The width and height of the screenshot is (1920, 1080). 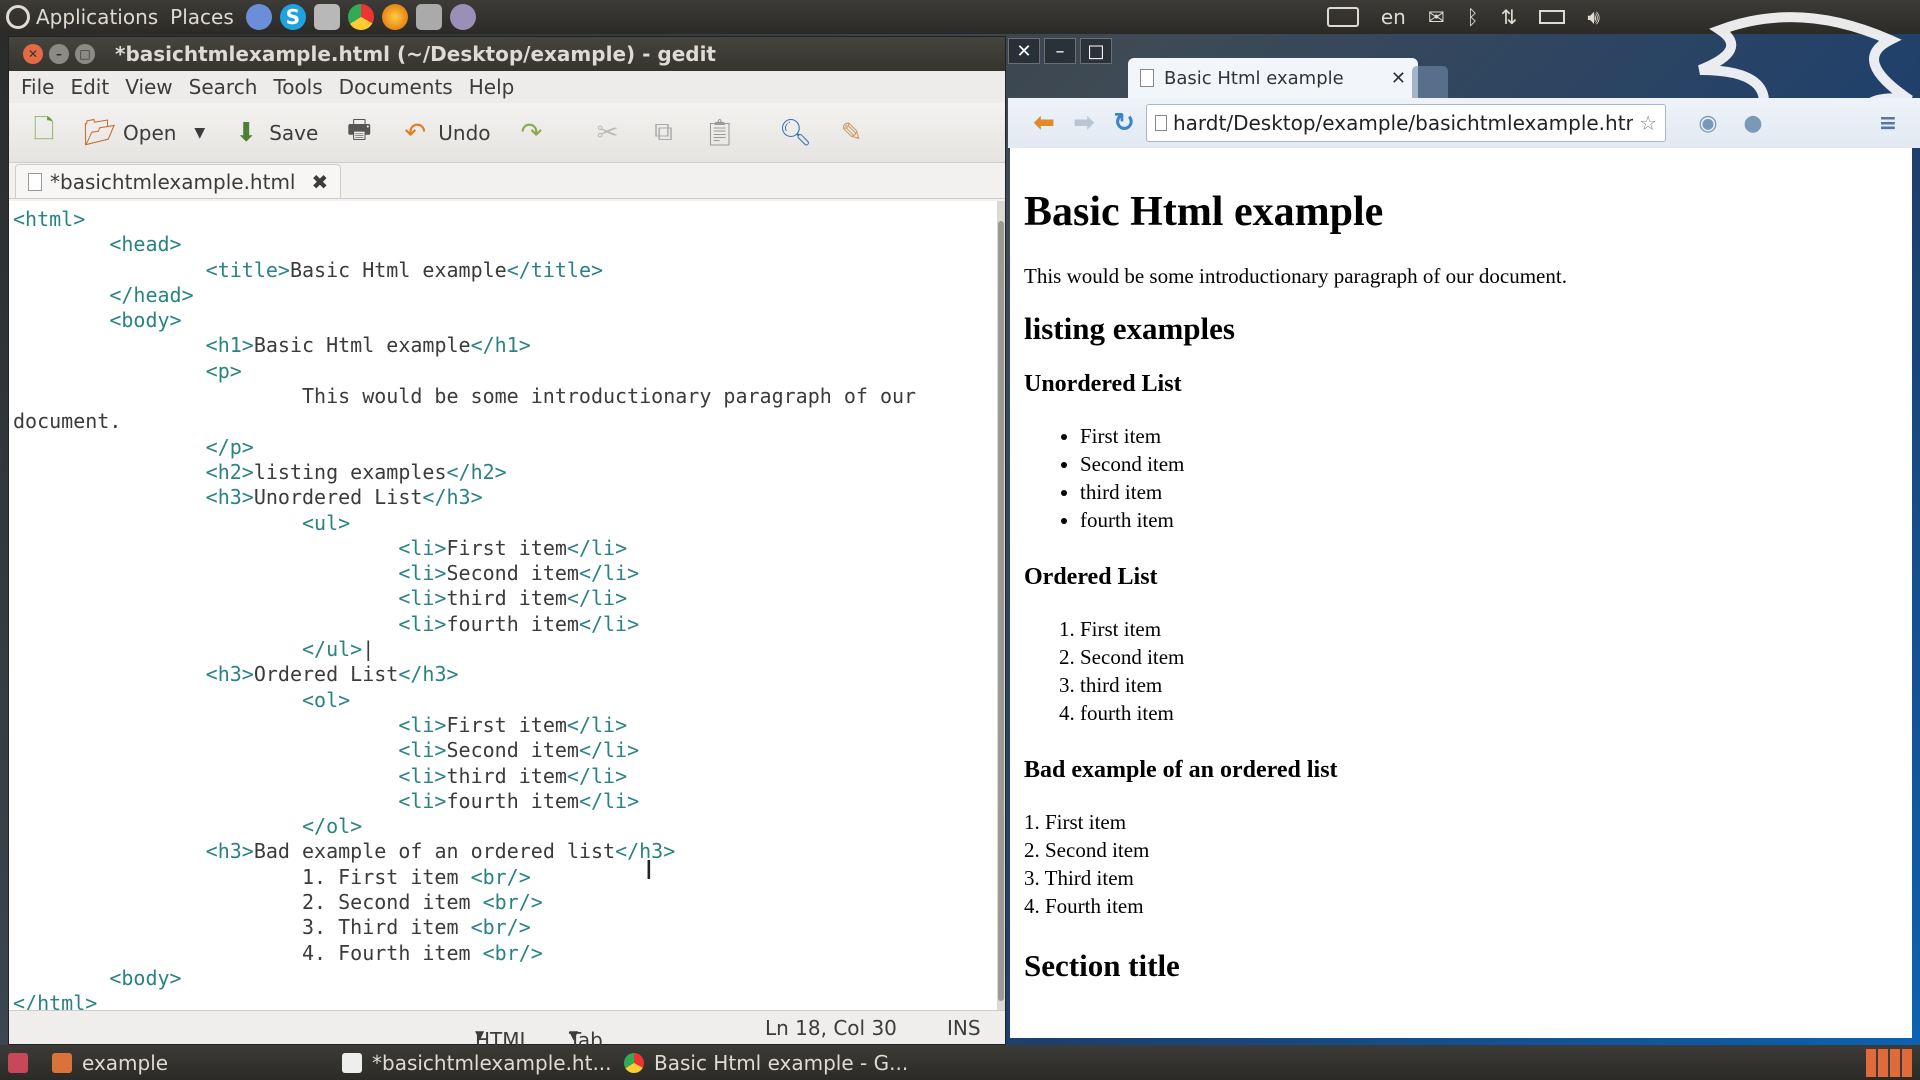 I want to click on menu-search: Search, so click(x=223, y=87).